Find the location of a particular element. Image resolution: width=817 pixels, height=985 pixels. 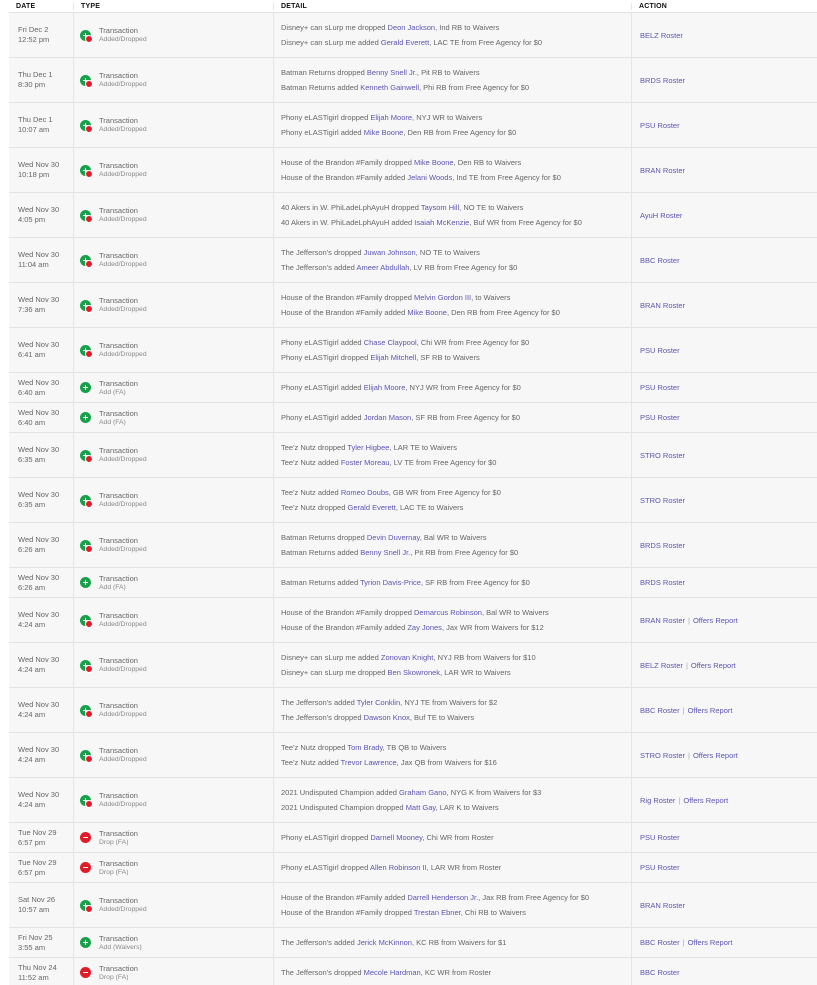

row-type: Transaction Added/Dropped is located at coordinates (173, 215).